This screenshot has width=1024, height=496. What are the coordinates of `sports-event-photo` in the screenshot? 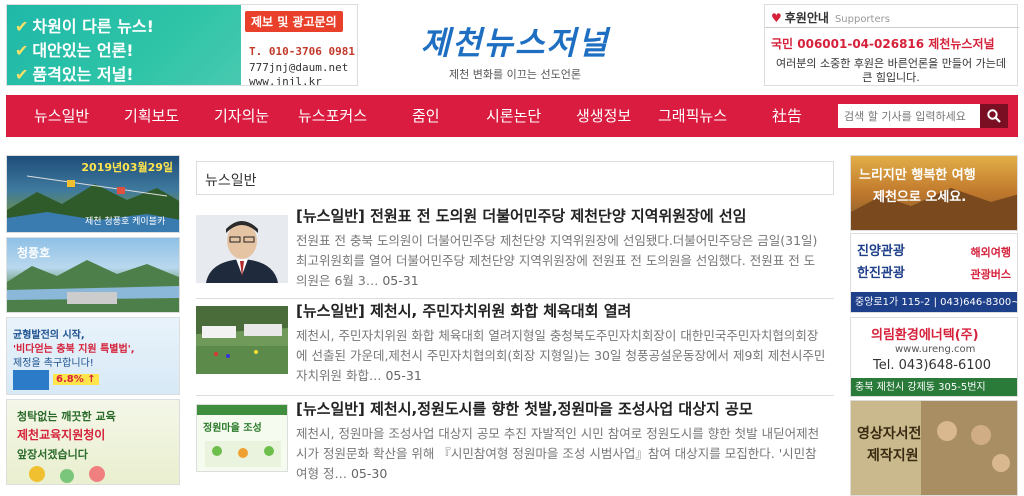 It's located at (242, 340).